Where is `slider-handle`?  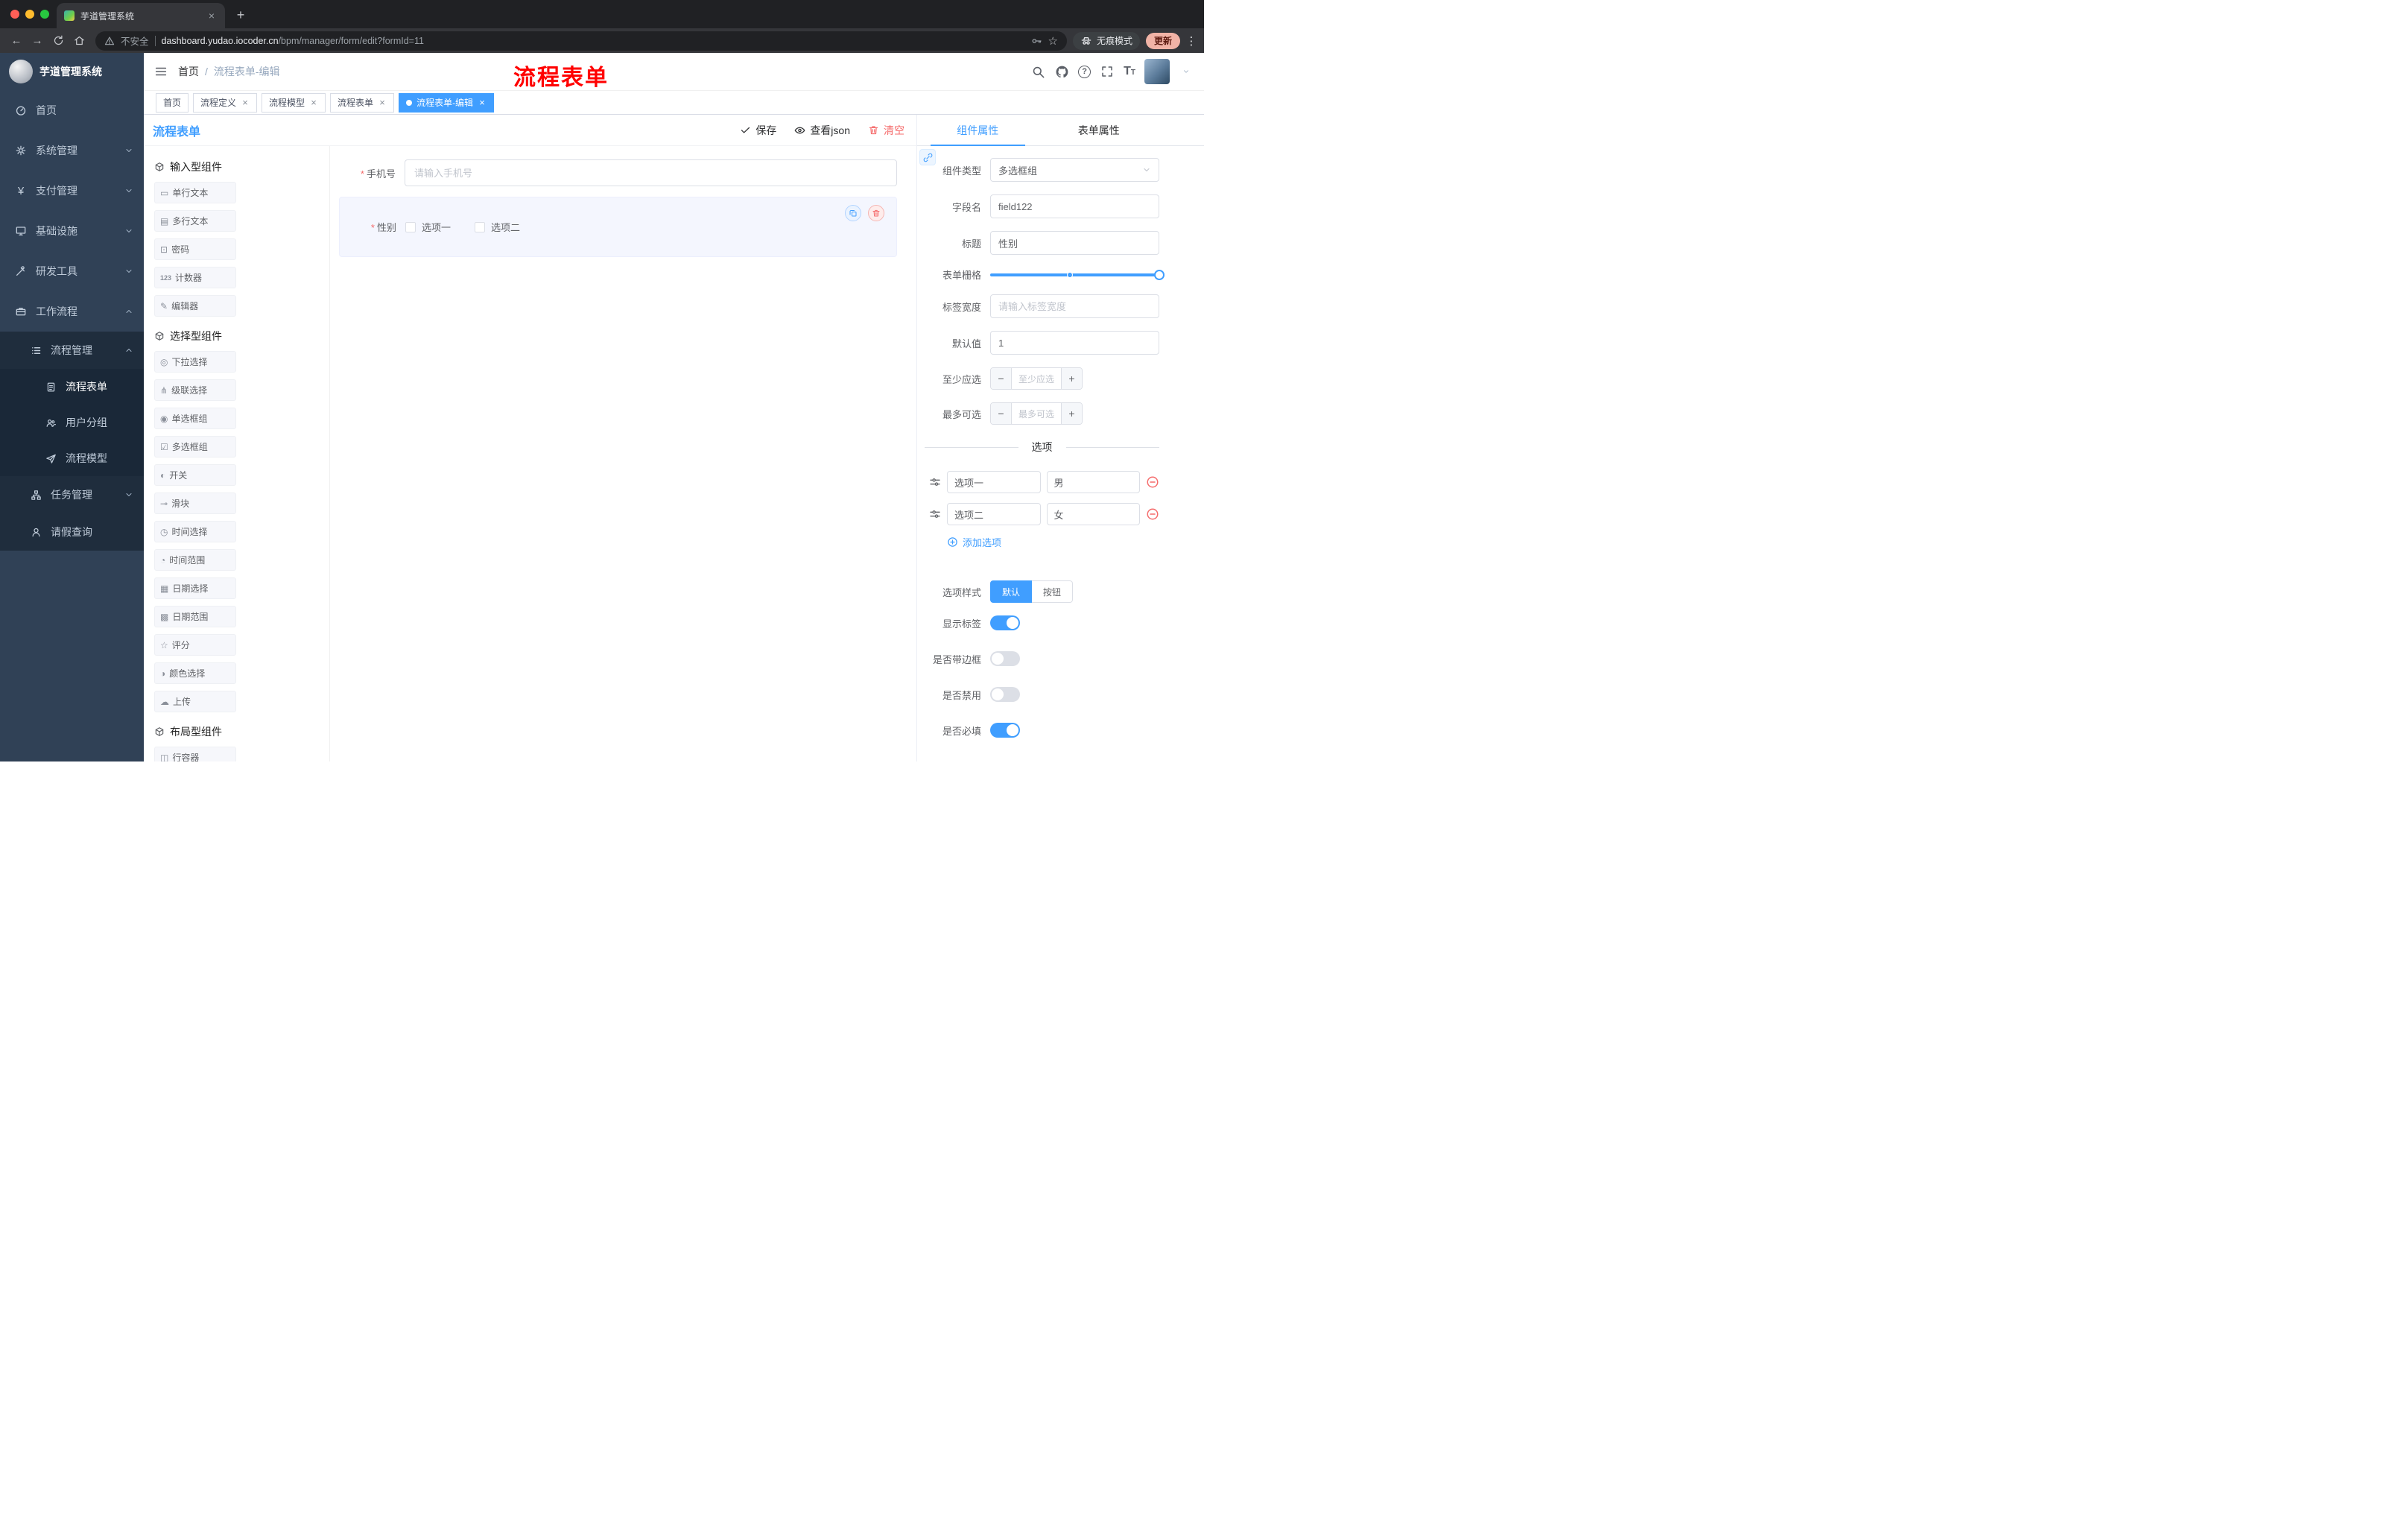 slider-handle is located at coordinates (1159, 275).